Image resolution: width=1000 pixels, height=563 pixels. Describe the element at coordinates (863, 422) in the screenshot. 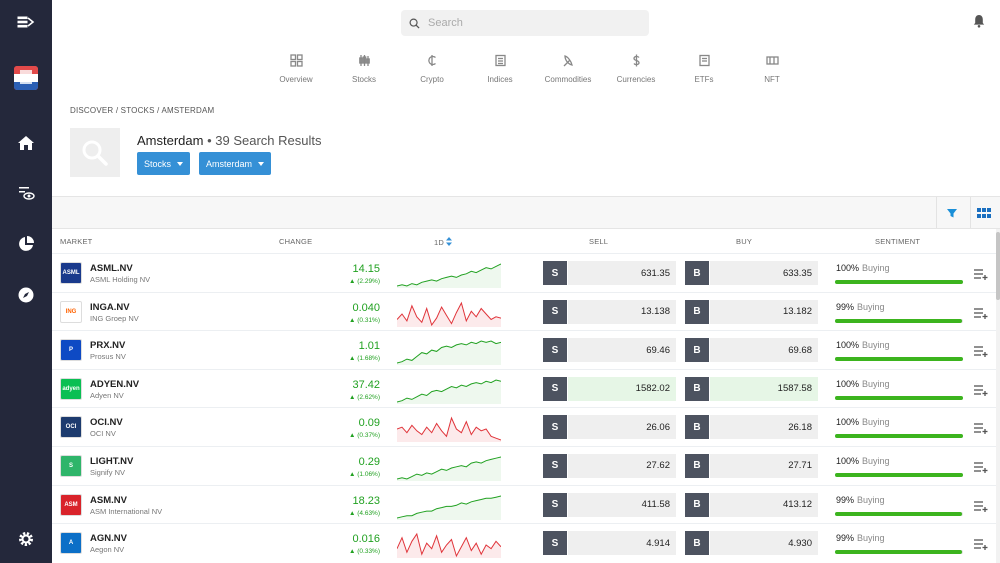

I see `sentiment-label: 100% Buying` at that location.